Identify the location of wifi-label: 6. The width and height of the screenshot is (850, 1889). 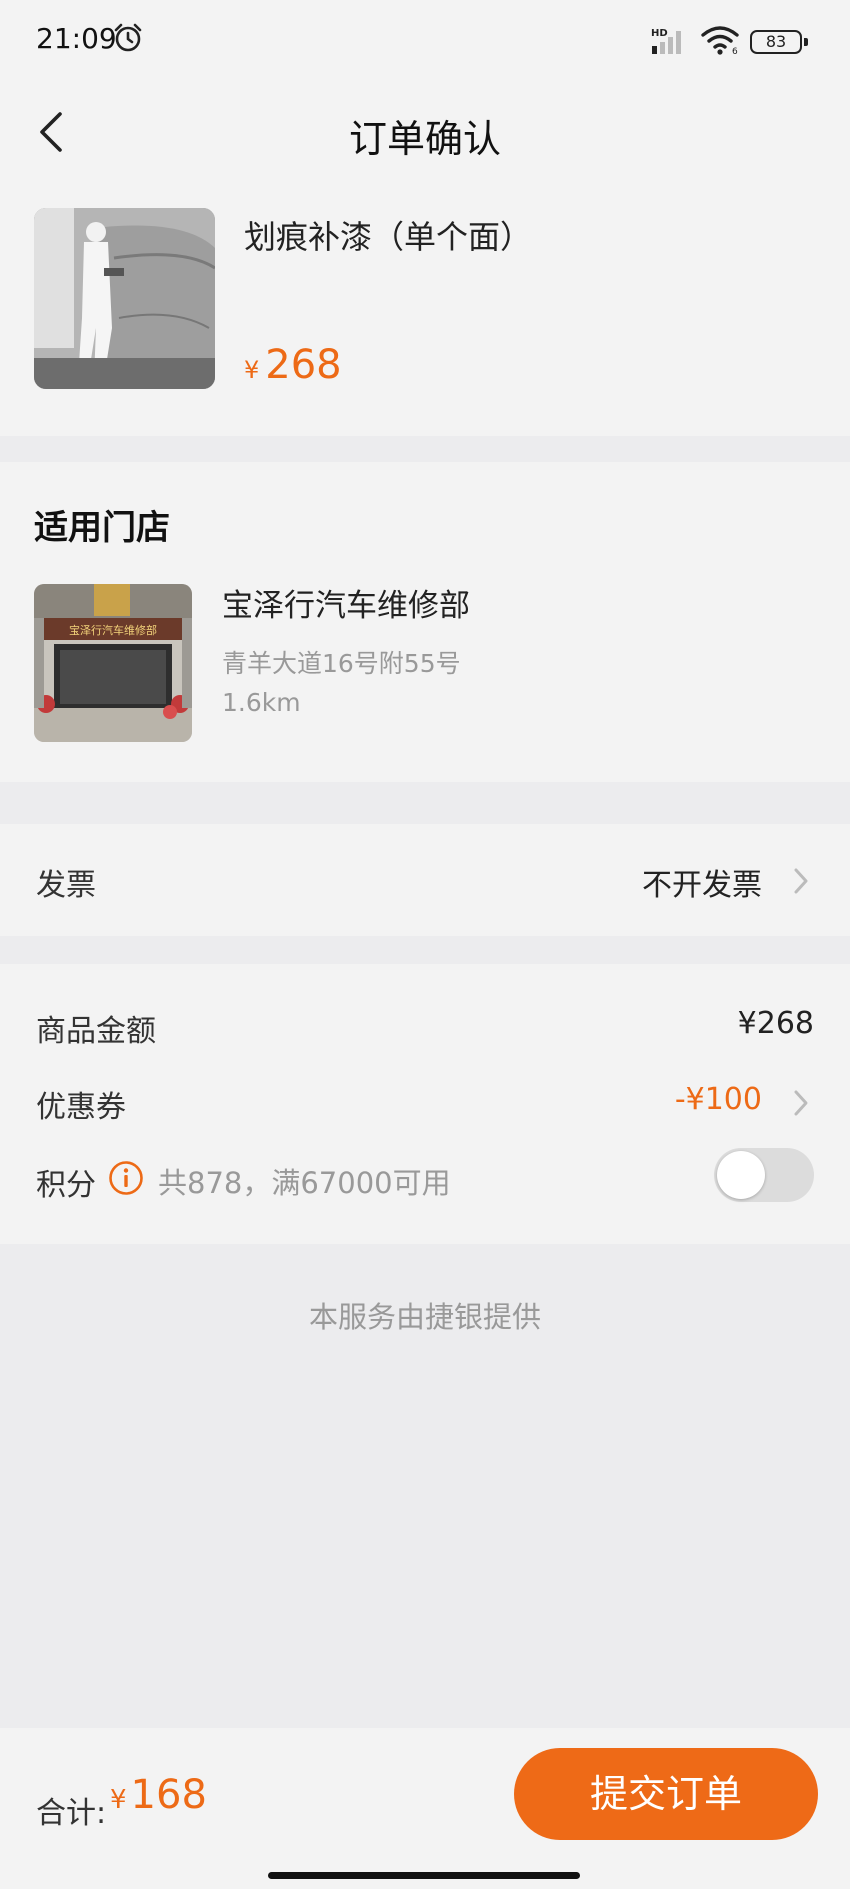
(735, 51).